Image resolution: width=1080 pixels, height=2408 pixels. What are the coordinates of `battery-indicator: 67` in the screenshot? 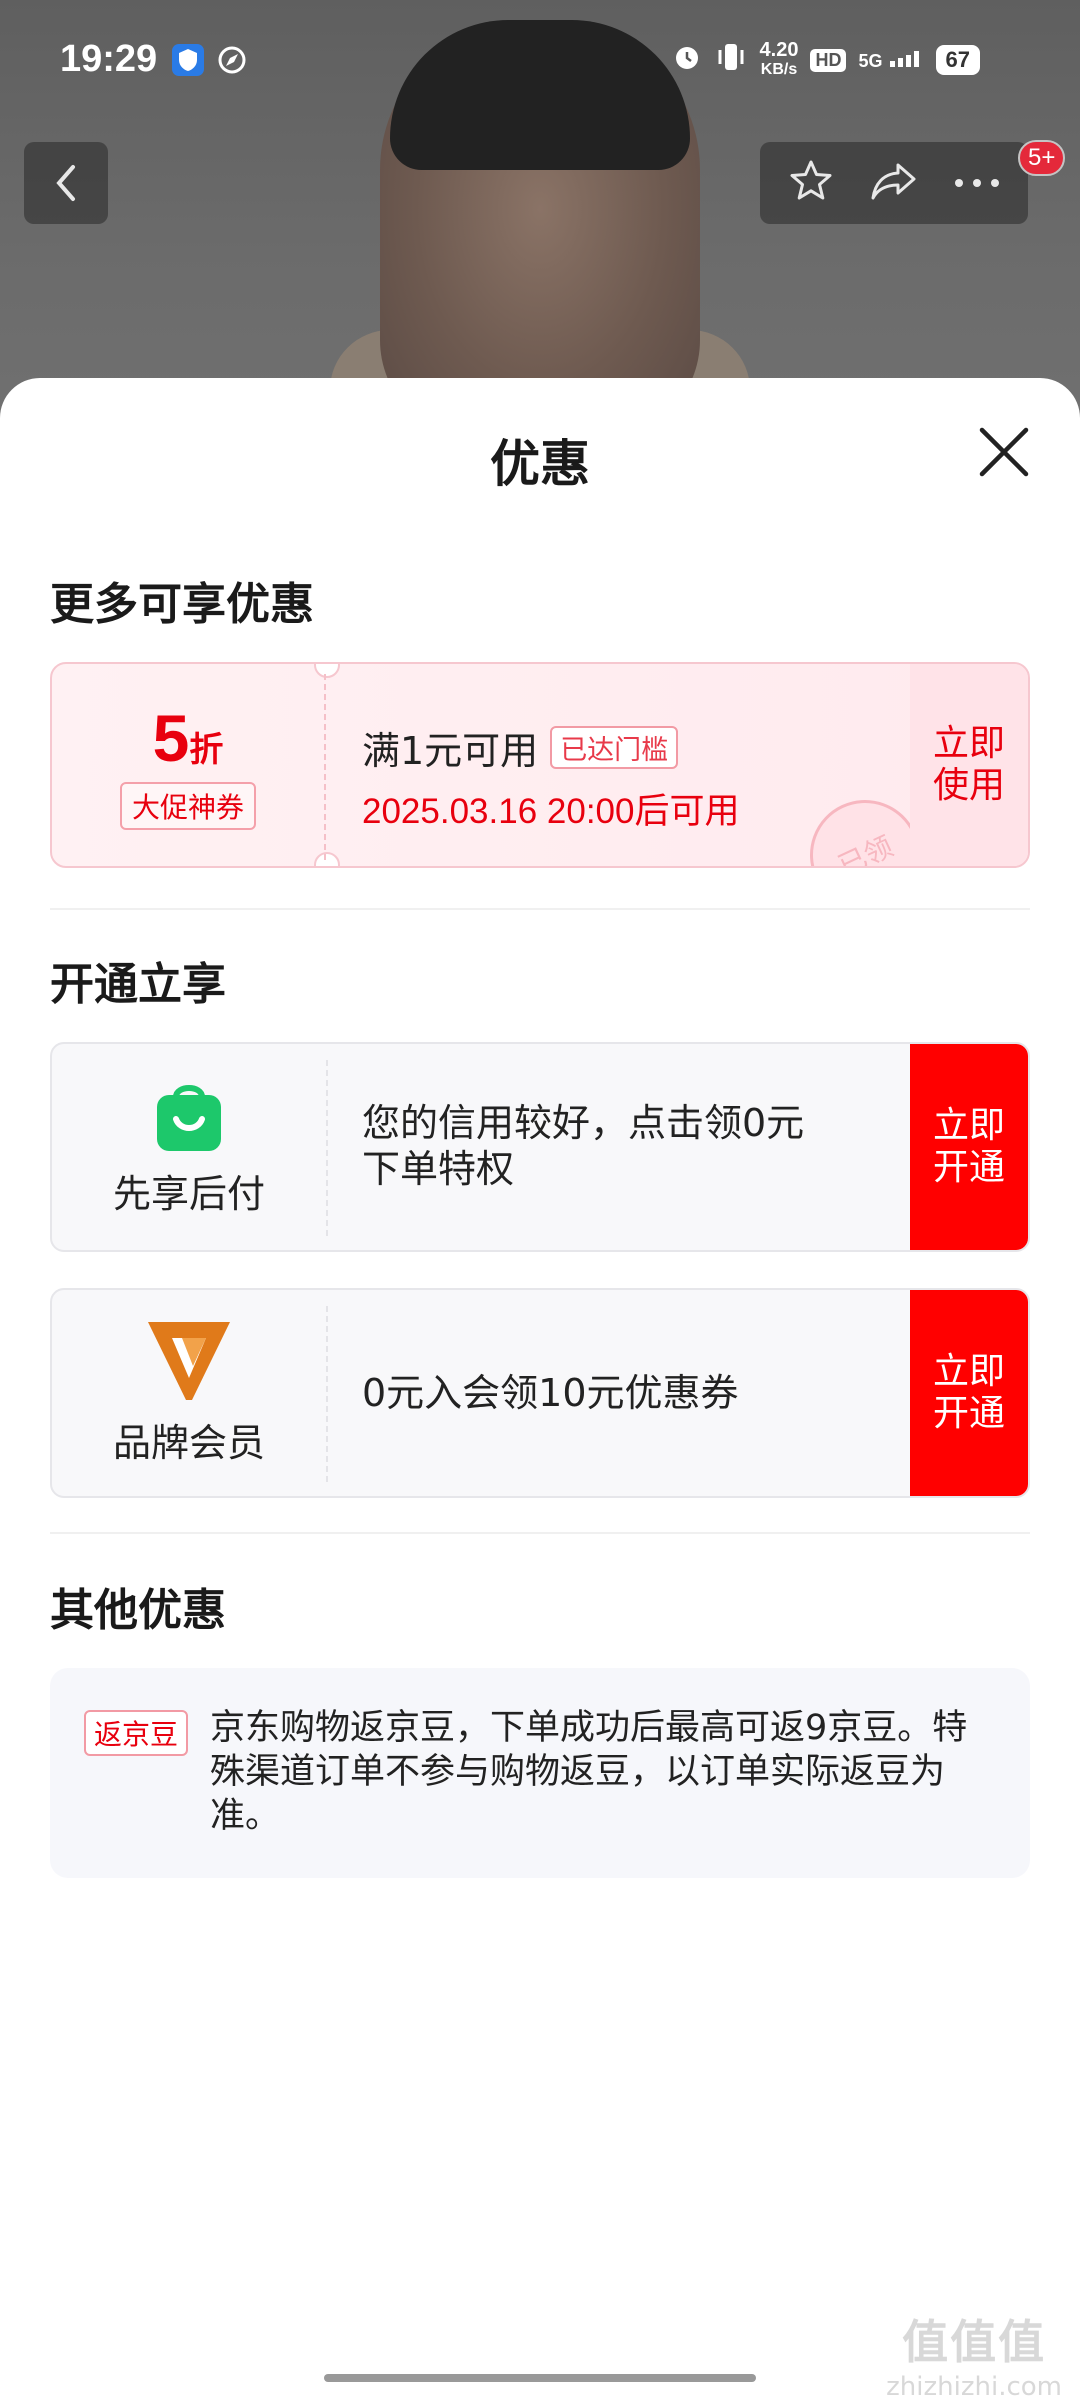 It's located at (957, 60).